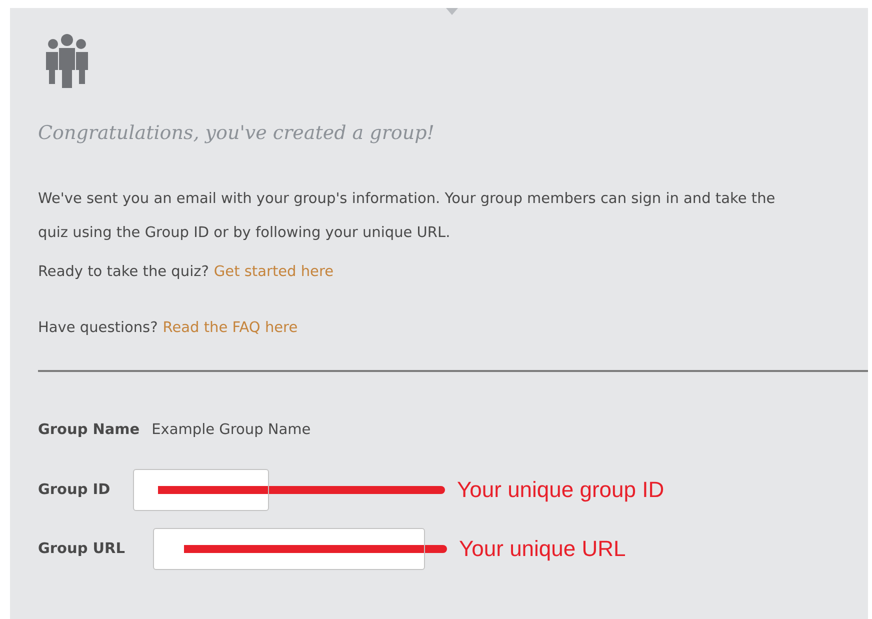 The height and width of the screenshot is (619, 872). What do you see at coordinates (67, 61) in the screenshot?
I see `group-icon` at bounding box center [67, 61].